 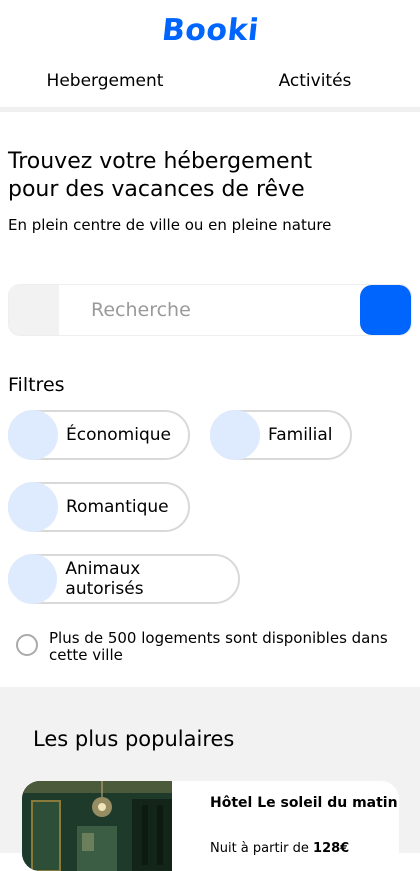 I want to click on hotel-photo-illustration, so click(x=97, y=826).